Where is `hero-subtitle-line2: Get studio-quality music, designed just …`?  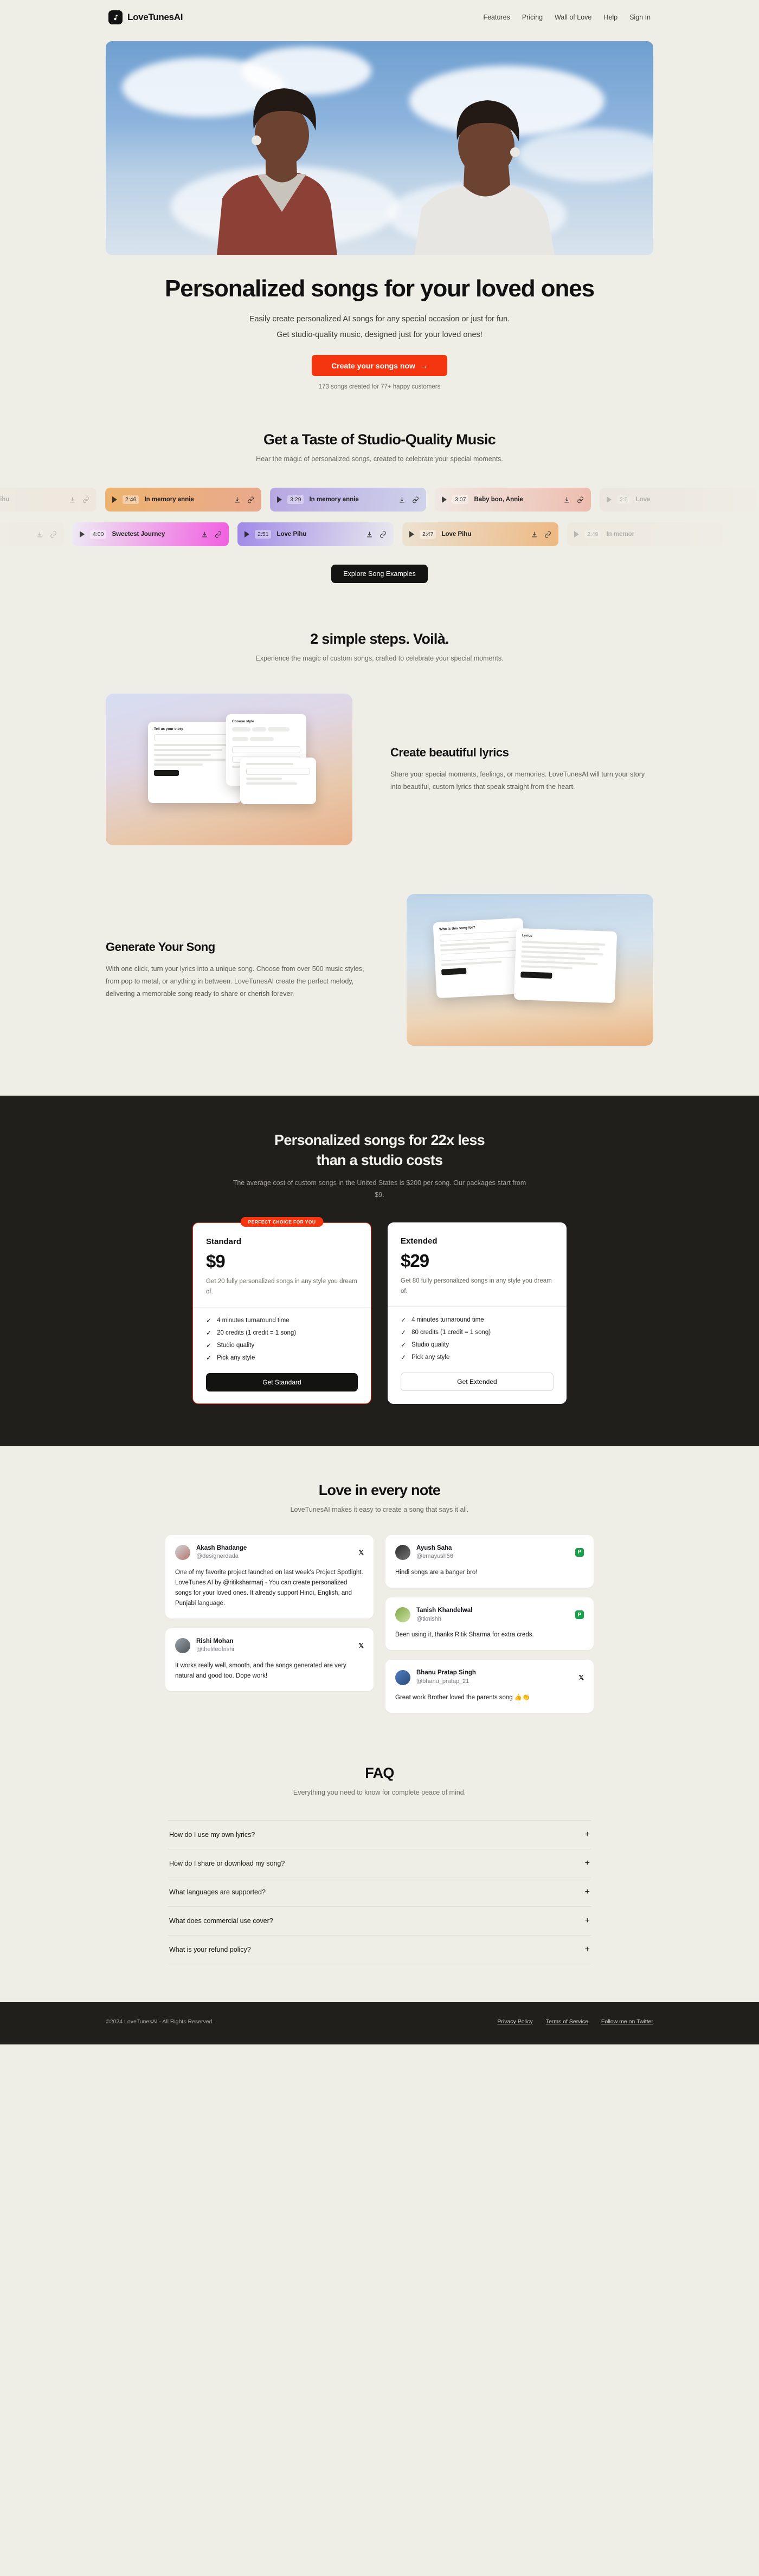
hero-subtitle-line2: Get studio-quality music, designed just … is located at coordinates (379, 335).